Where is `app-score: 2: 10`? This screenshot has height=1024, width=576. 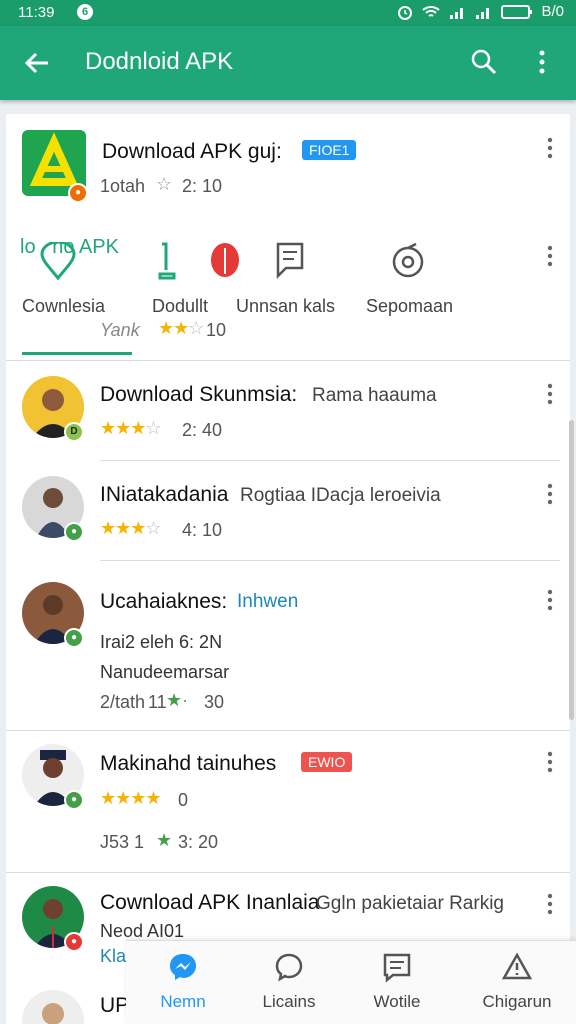
app-score: 2: 10 is located at coordinates (202, 186).